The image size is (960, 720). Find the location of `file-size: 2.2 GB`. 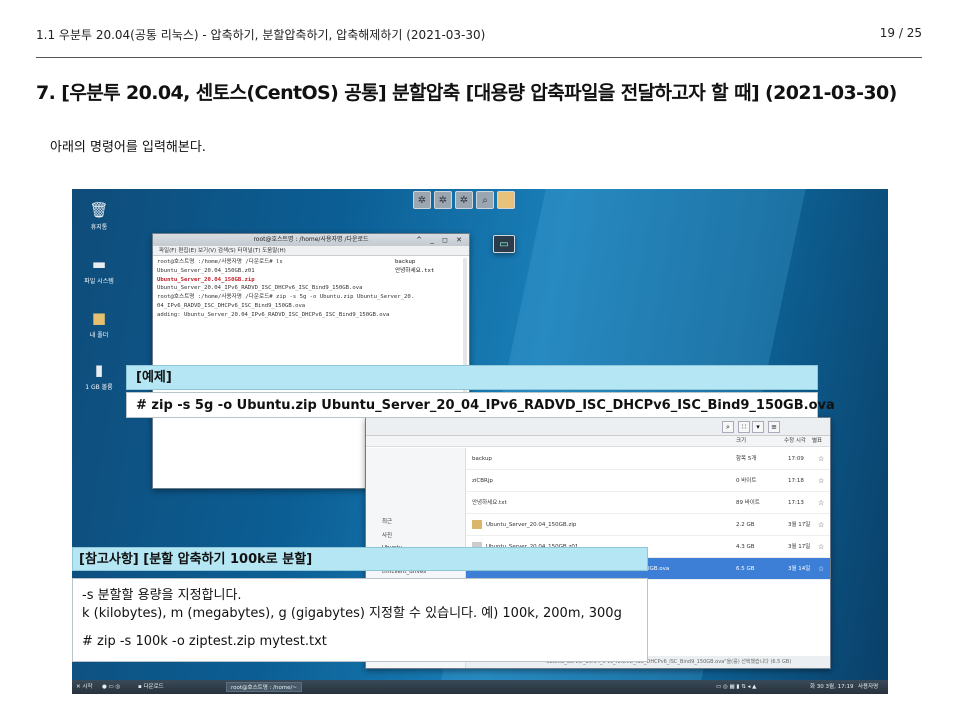

file-size: 2.2 GB is located at coordinates (745, 525).